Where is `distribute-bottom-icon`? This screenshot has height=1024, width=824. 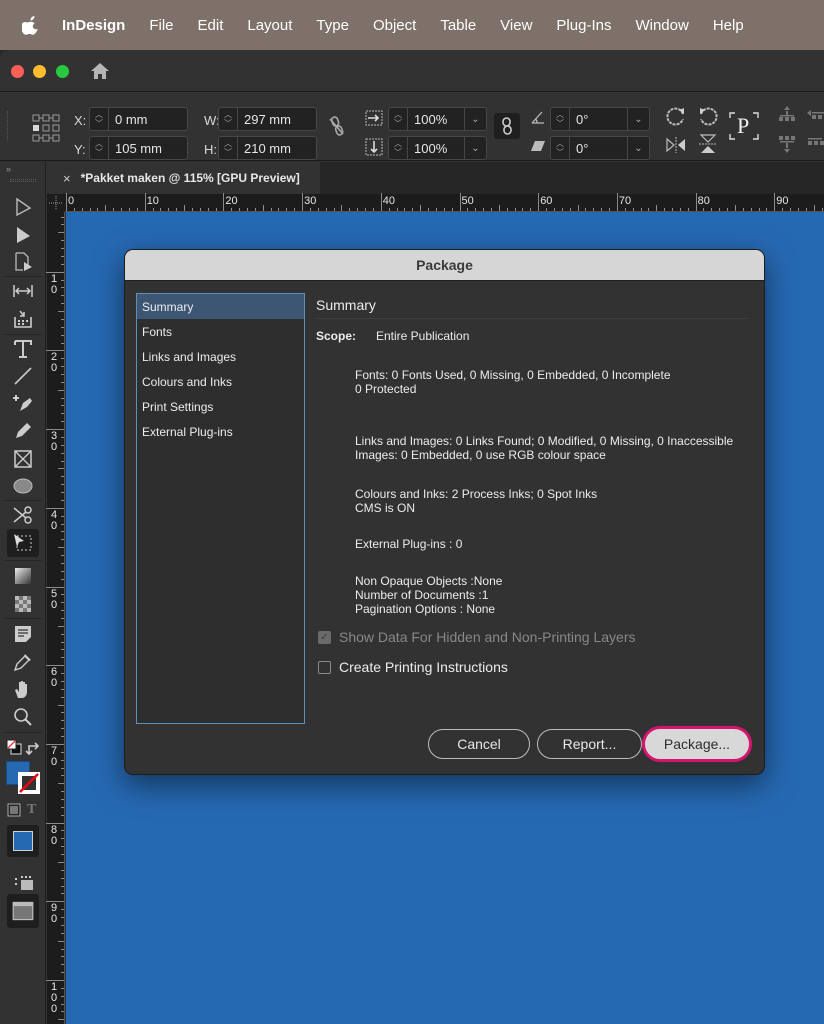 distribute-bottom-icon is located at coordinates (787, 145).